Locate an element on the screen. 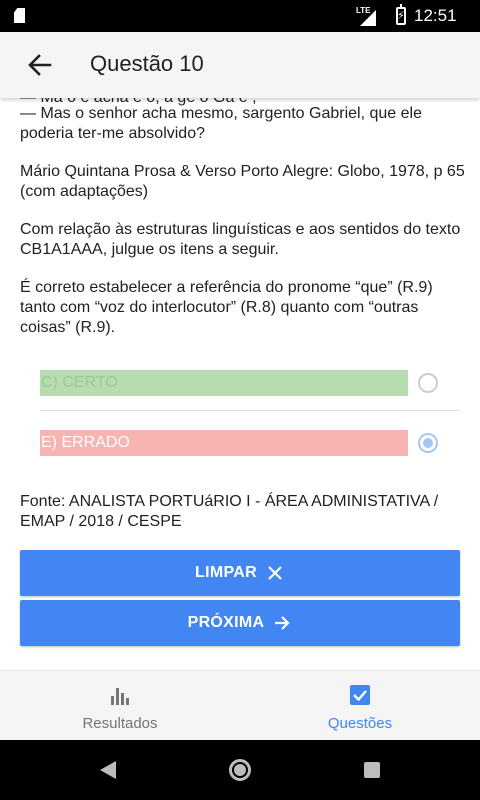 This screenshot has height=800, width=480. back-button is located at coordinates (40, 65).